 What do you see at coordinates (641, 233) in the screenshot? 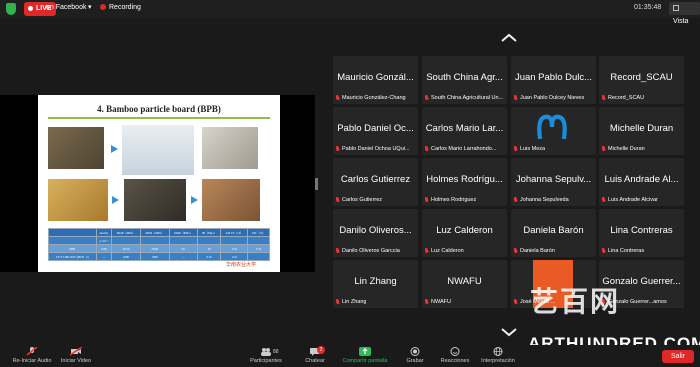
I see `participant-tile: Lina Contreras Lina Contreras` at bounding box center [641, 233].